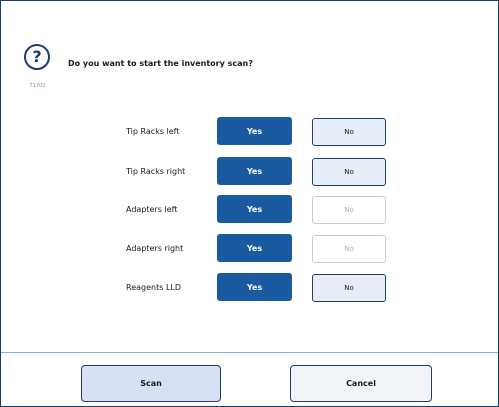  I want to click on option-label-reagents-lld: Reagents LLD, so click(154, 287).